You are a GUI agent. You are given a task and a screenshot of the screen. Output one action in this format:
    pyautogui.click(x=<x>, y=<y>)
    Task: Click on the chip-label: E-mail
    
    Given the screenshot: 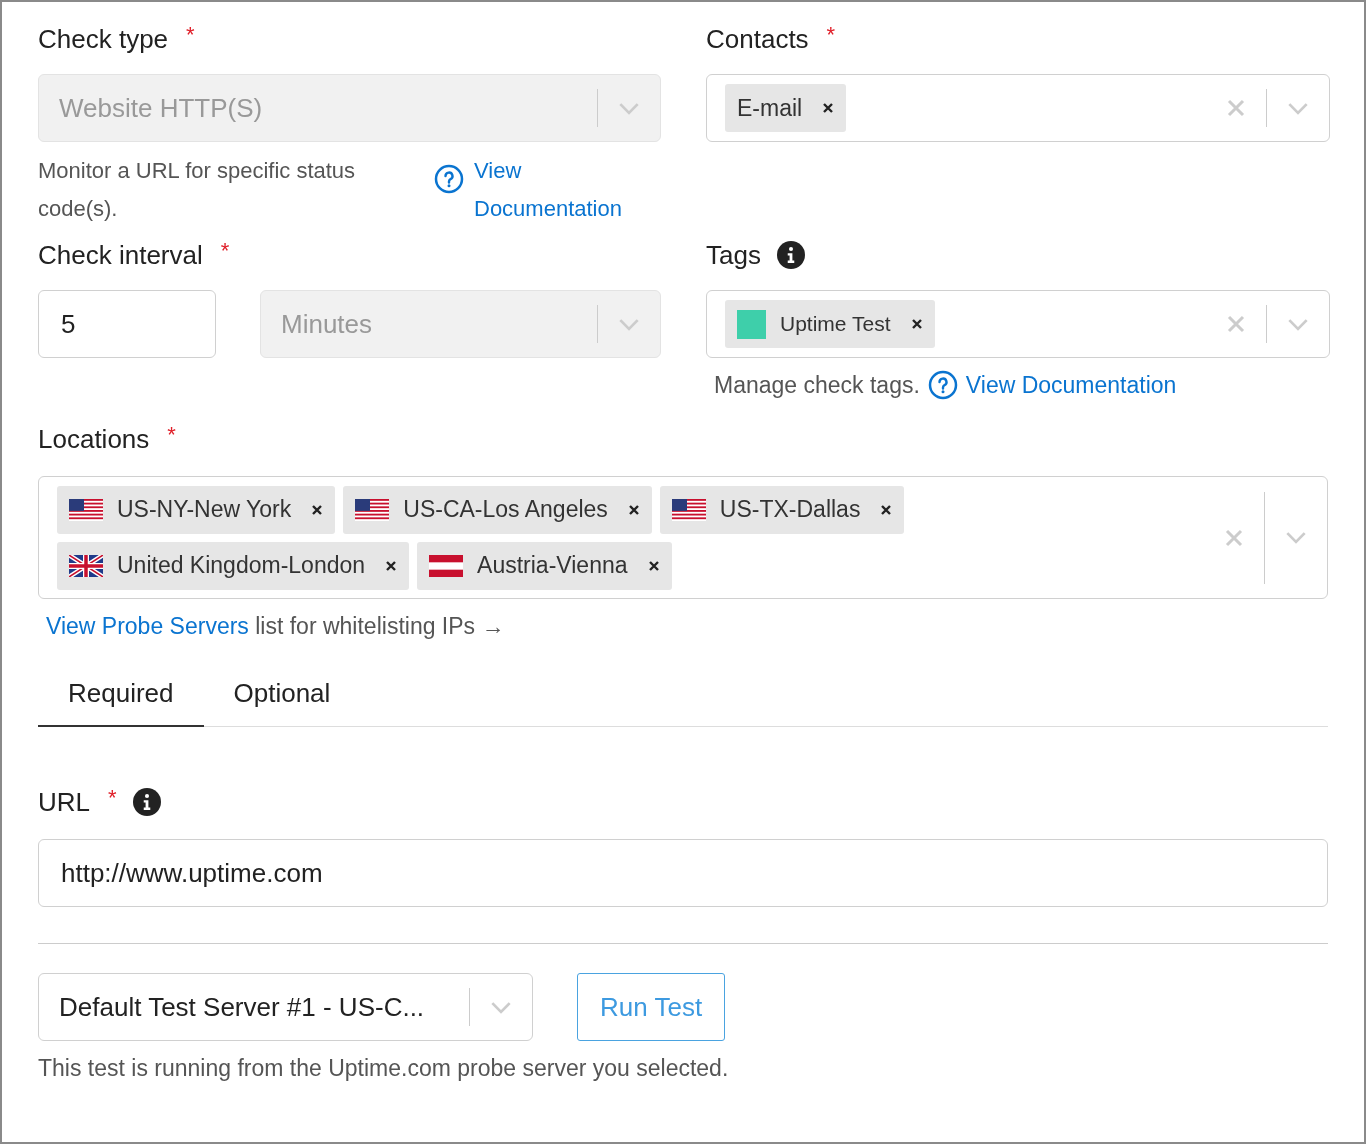 What is the action you would take?
    pyautogui.click(x=770, y=108)
    